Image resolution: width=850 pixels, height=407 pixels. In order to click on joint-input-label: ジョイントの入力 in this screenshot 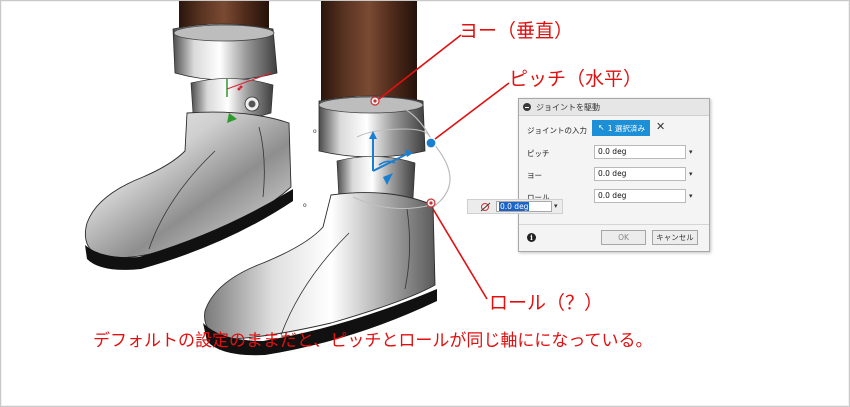, I will do `click(557, 130)`.